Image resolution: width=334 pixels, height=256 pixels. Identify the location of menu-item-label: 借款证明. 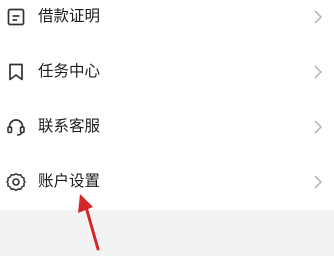
(69, 16).